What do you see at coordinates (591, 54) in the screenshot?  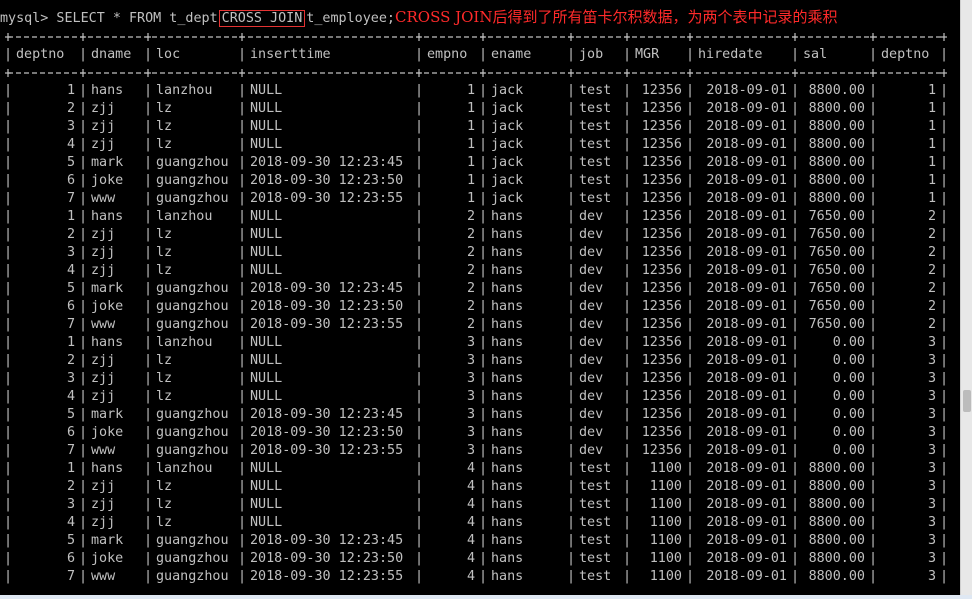 I see `column-header: job` at bounding box center [591, 54].